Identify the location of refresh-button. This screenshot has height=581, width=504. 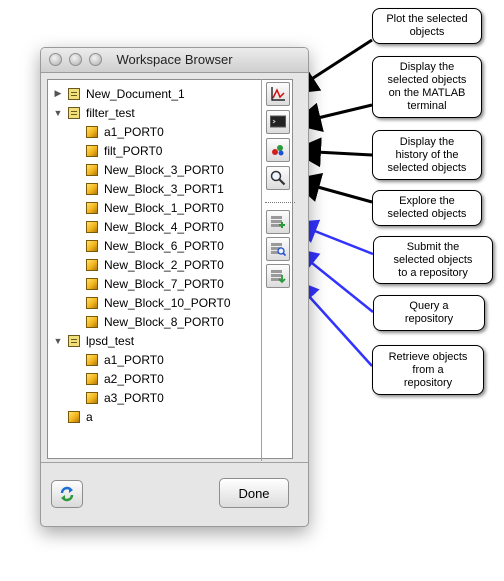
(67, 494).